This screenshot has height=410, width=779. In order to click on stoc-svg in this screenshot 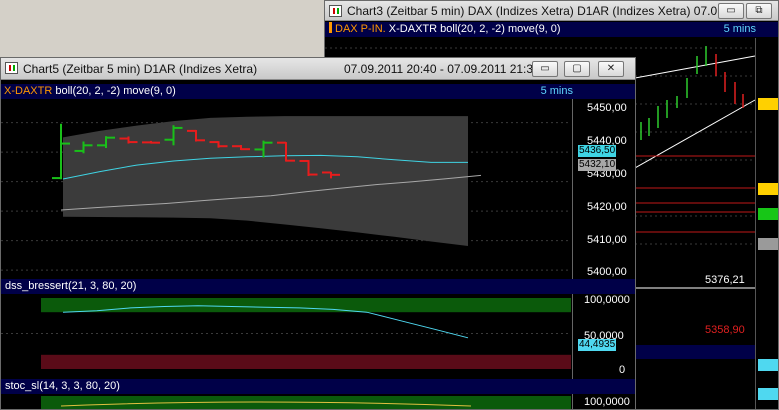, I will do `click(306, 402)`.